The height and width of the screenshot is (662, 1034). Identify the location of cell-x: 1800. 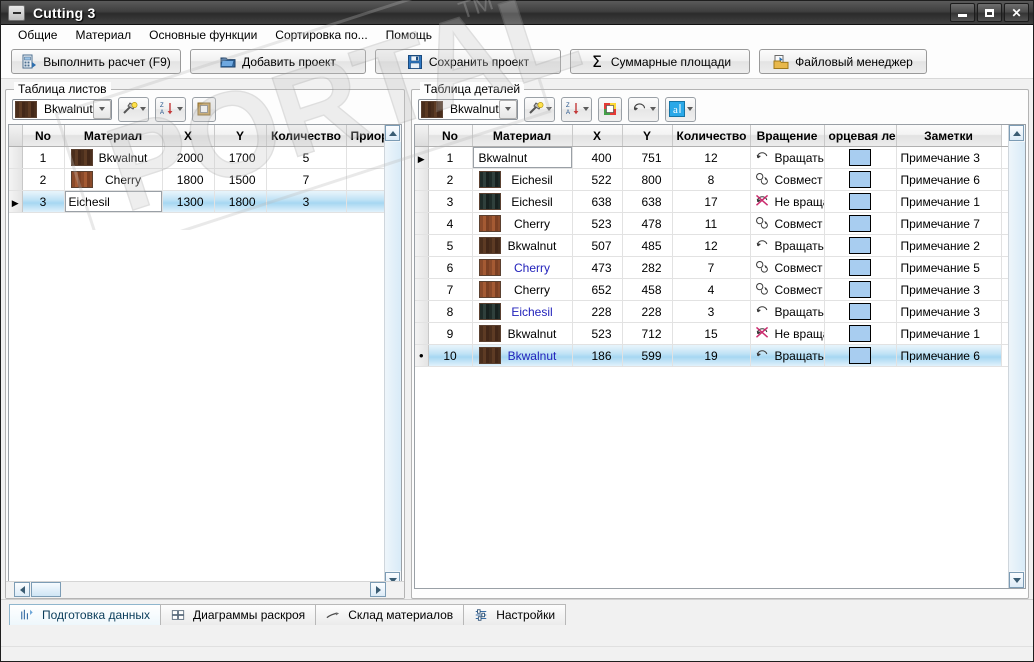
(188, 179).